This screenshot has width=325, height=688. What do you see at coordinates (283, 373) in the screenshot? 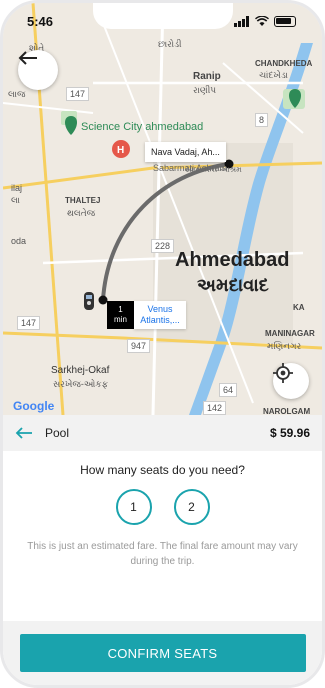
I see `crosshair-icon` at bounding box center [283, 373].